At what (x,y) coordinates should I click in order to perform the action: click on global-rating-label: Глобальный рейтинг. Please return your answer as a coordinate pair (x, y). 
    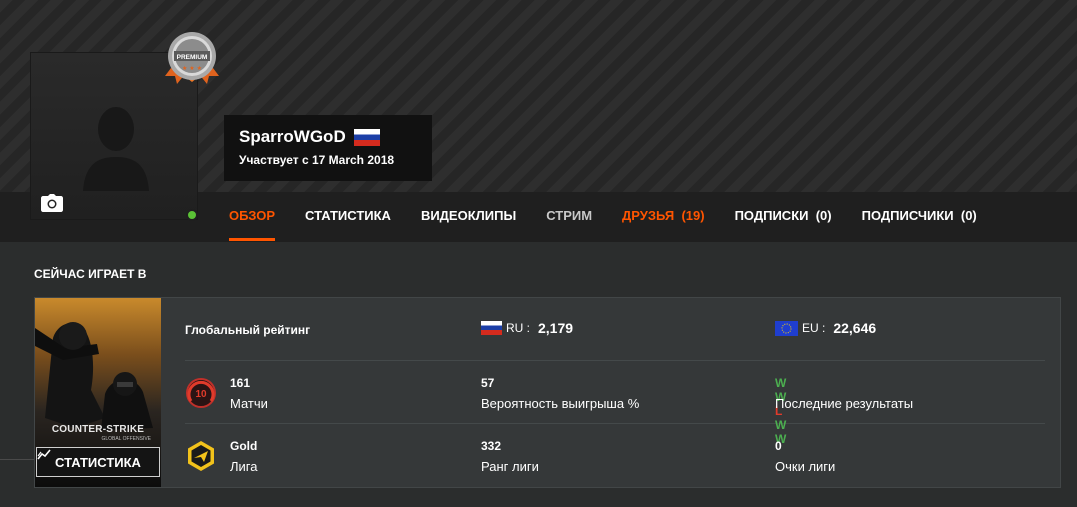
    Looking at the image, I should click on (248, 330).